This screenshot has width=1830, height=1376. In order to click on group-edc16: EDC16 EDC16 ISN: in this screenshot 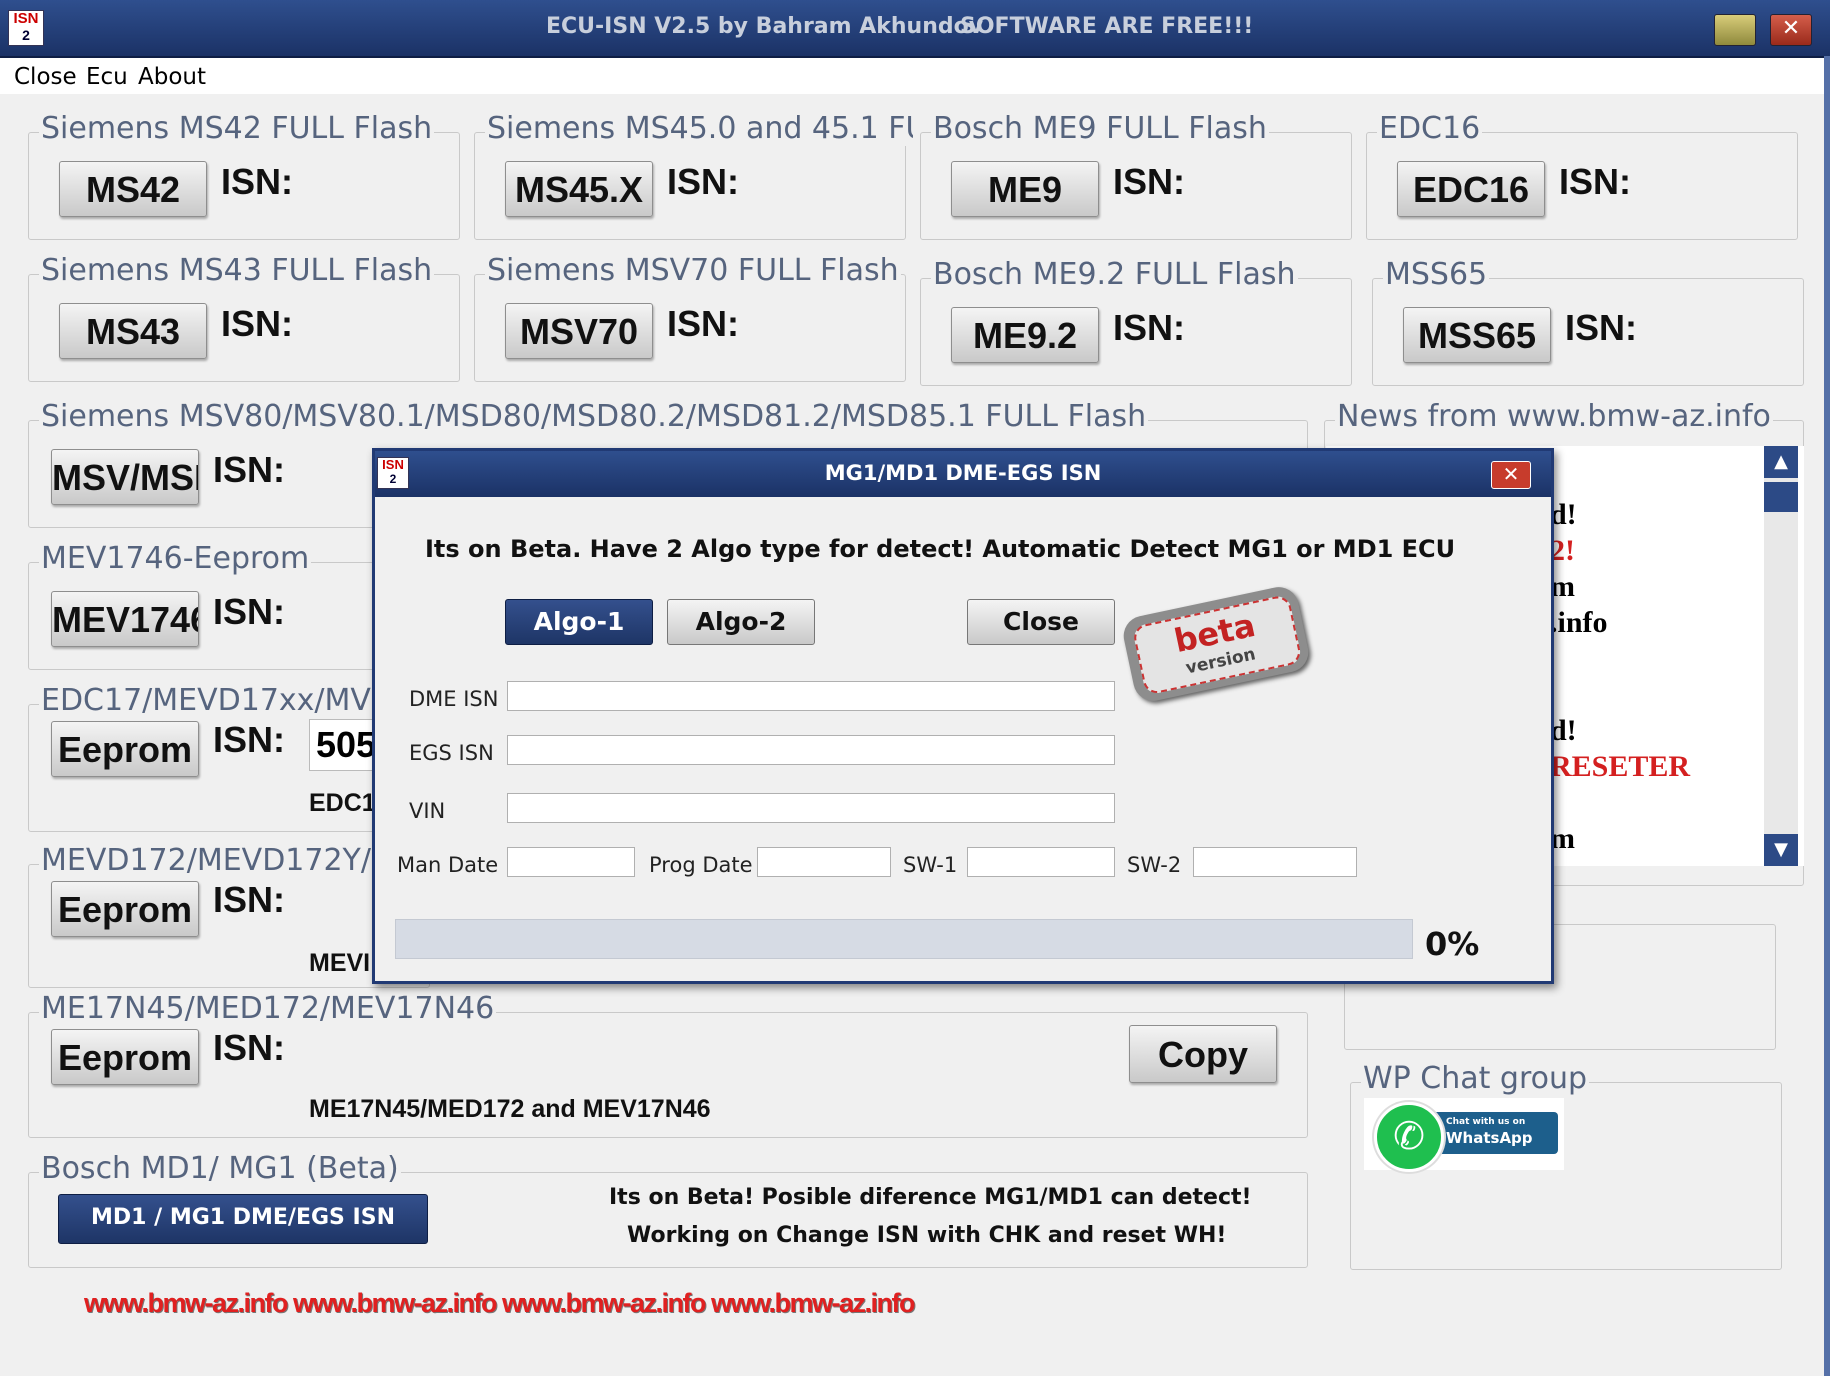, I will do `click(1582, 175)`.